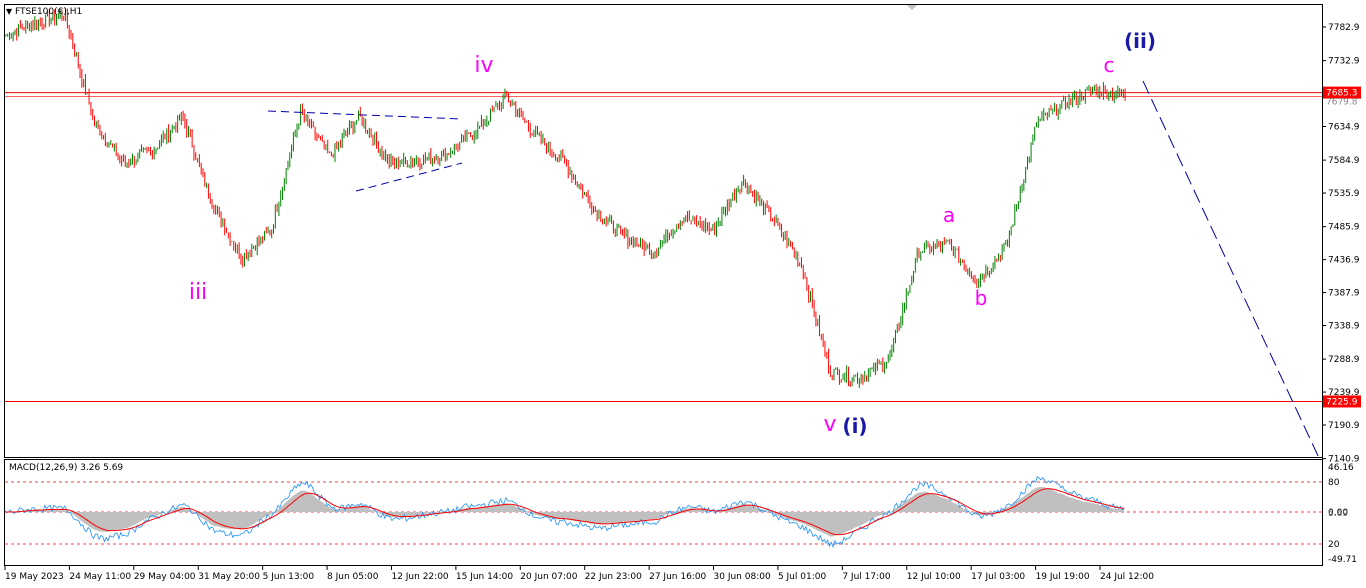  What do you see at coordinates (829, 424) in the screenshot?
I see `wave-label-v: v` at bounding box center [829, 424].